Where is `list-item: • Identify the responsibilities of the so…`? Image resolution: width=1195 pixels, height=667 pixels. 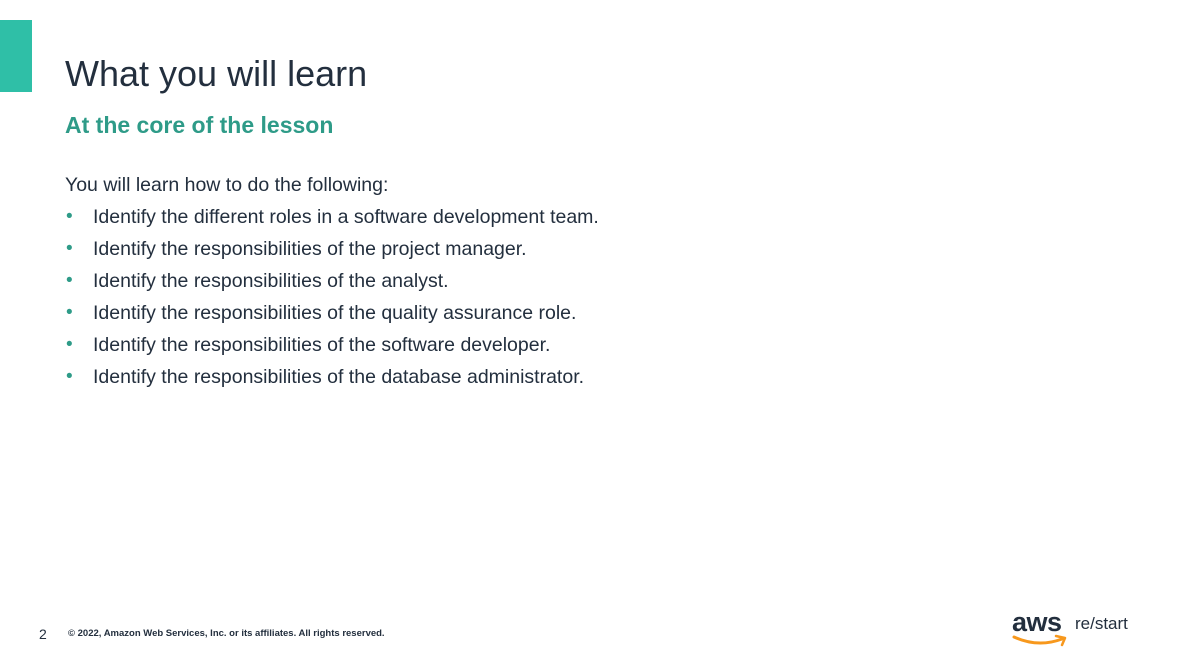 list-item: • Identify the responsibilities of the so… is located at coordinates (465, 345).